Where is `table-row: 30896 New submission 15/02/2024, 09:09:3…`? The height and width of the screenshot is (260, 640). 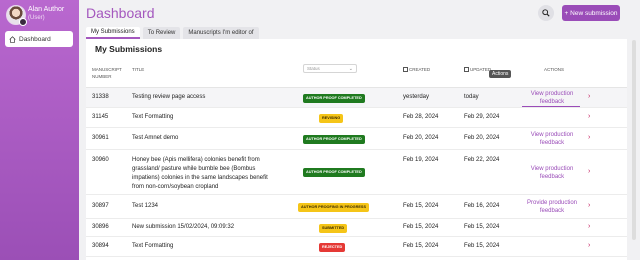
table-row: 30896 New submission 15/02/2024, 09:09:3… is located at coordinates (356, 228).